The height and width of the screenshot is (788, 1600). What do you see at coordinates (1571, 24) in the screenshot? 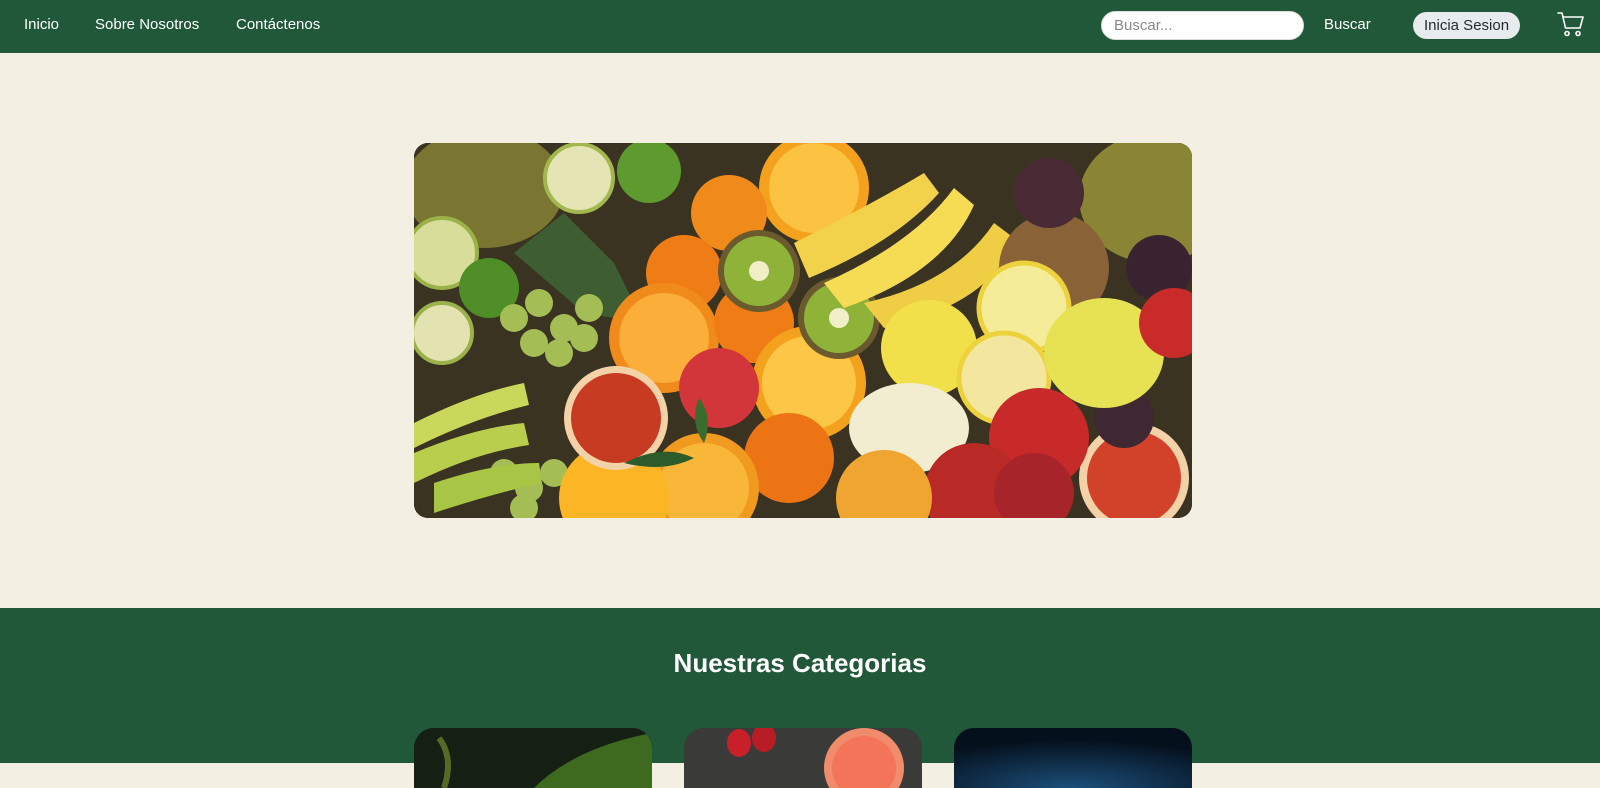
I see `cart-icon` at bounding box center [1571, 24].